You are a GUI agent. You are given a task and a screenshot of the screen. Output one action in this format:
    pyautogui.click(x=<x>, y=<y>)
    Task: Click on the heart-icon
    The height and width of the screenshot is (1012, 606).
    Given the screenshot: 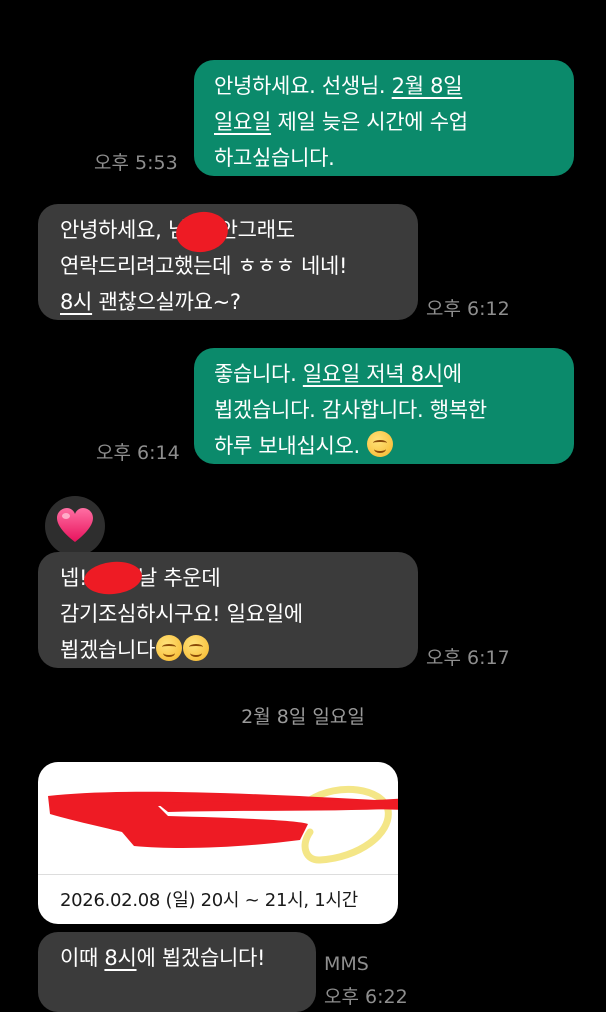 What is the action you would take?
    pyautogui.click(x=75, y=525)
    